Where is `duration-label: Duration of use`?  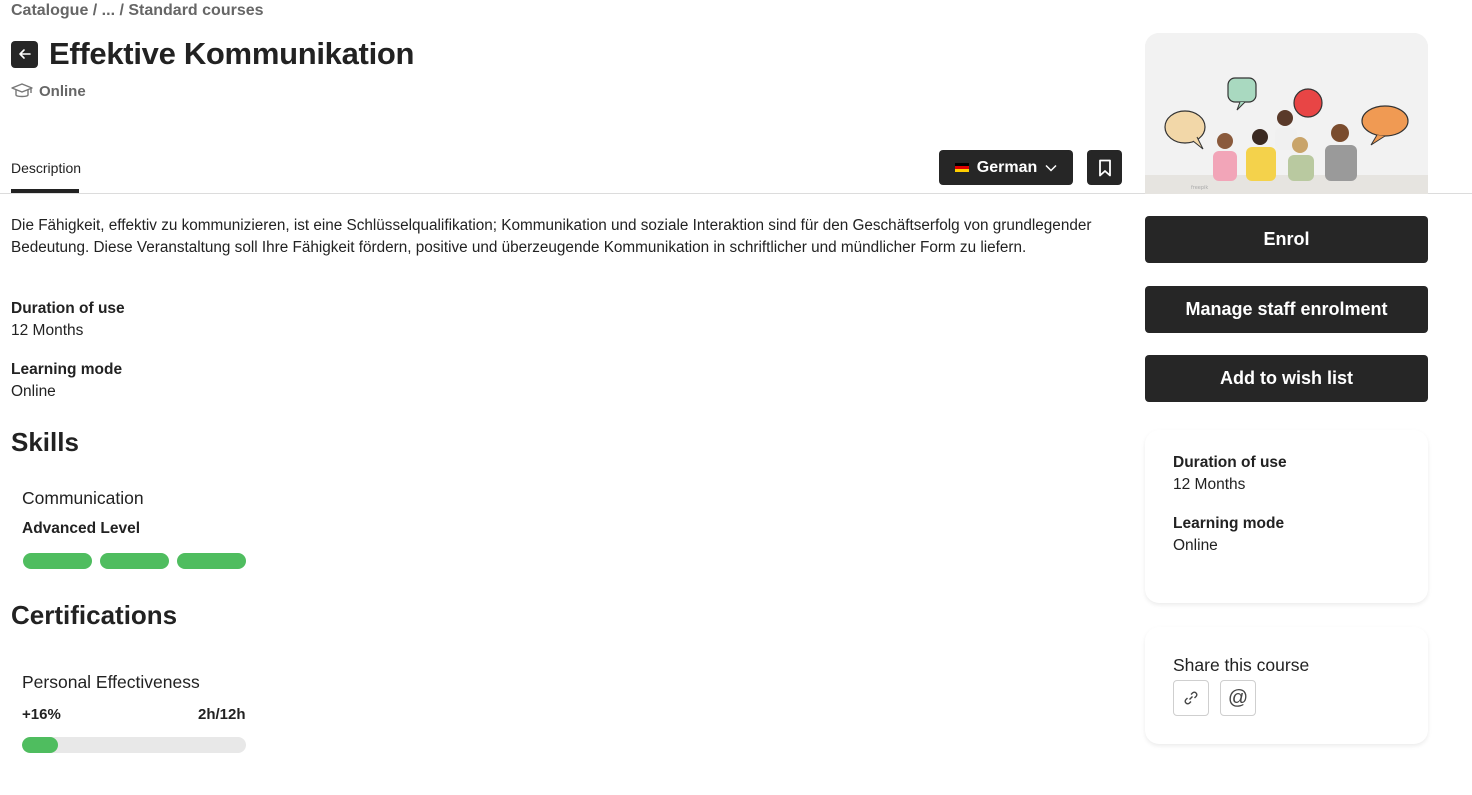
duration-label: Duration of use is located at coordinates (68, 308).